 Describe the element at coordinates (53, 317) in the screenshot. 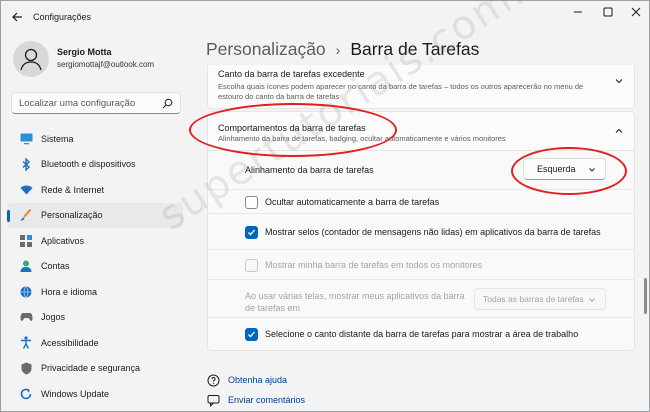

I see `sidebar-item-label: Jogos` at that location.